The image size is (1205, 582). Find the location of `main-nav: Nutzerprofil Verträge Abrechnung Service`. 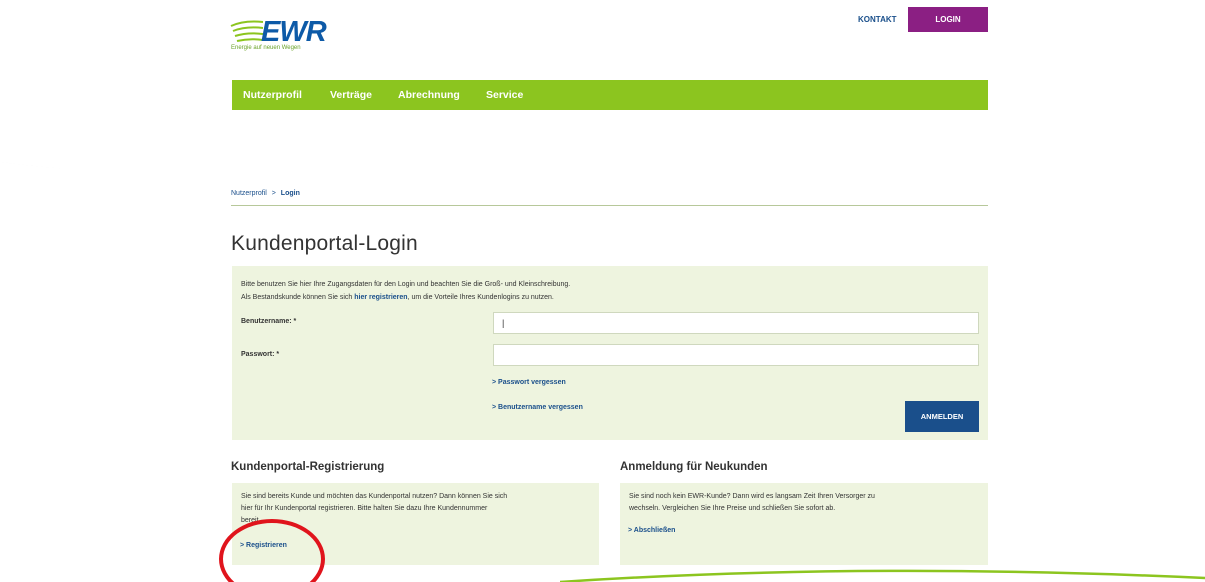

main-nav: Nutzerprofil Verträge Abrechnung Service is located at coordinates (610, 95).